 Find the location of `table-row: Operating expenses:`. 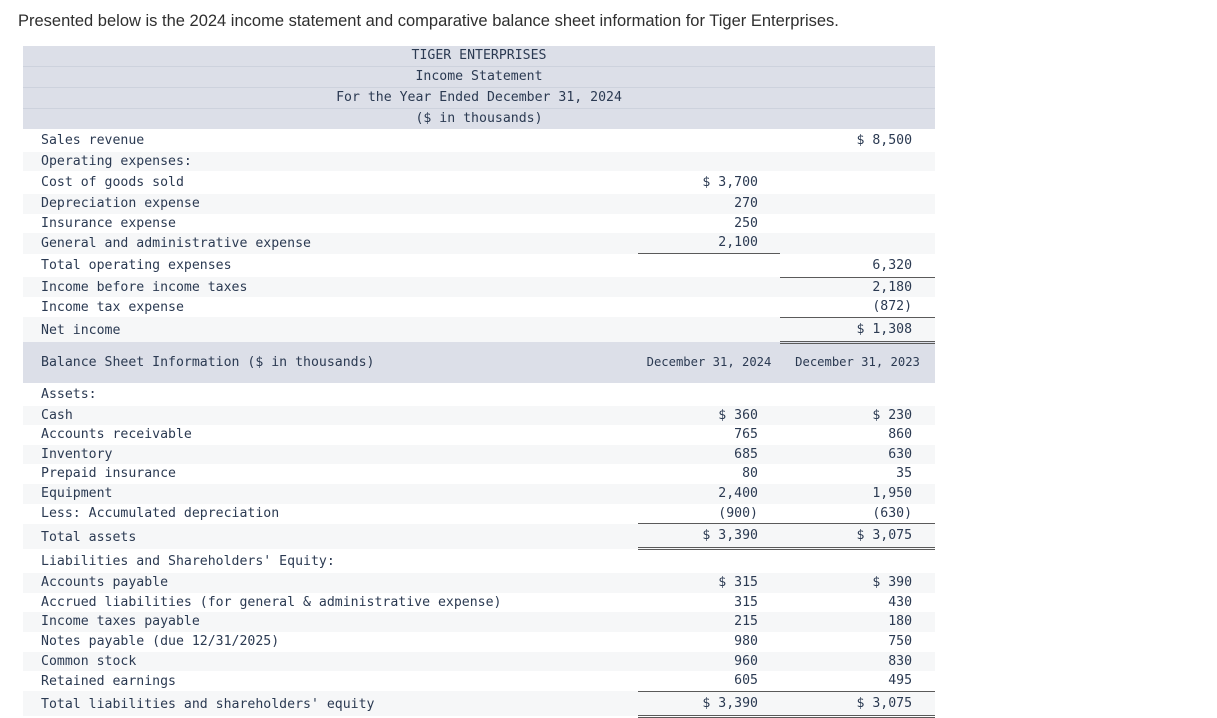

table-row: Operating expenses: is located at coordinates (479, 161).